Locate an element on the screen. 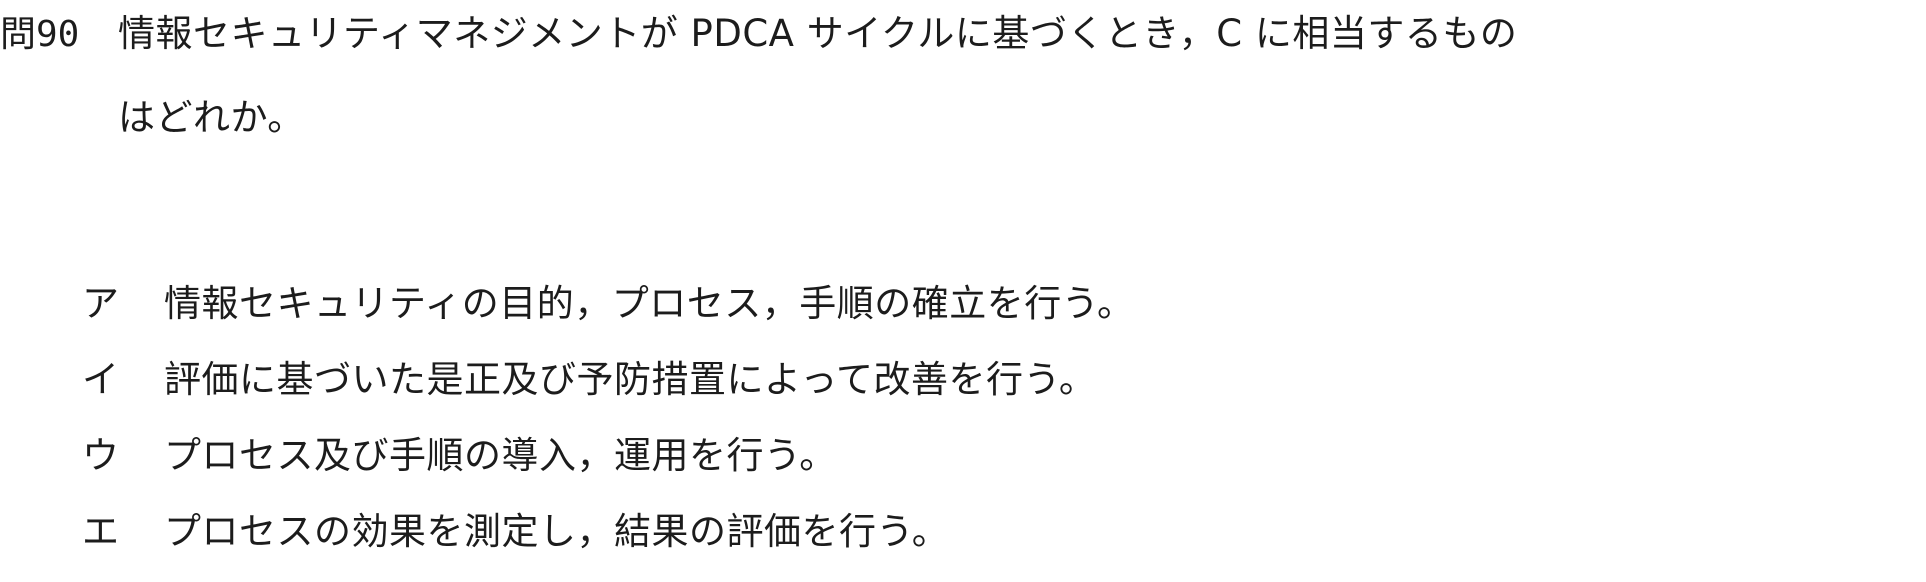 The width and height of the screenshot is (1926, 582). choice-label: イ is located at coordinates (101, 379).